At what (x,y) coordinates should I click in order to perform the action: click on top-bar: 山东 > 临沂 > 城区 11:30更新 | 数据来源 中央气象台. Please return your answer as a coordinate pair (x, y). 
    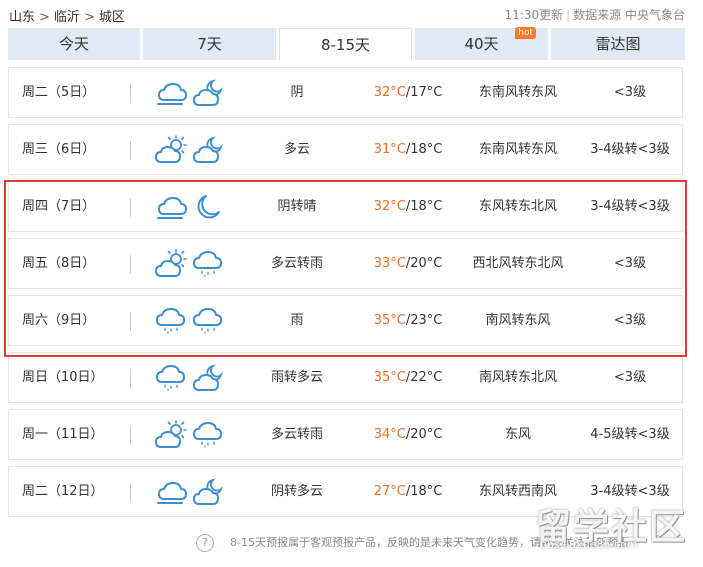
    Looking at the image, I should click on (351, 14).